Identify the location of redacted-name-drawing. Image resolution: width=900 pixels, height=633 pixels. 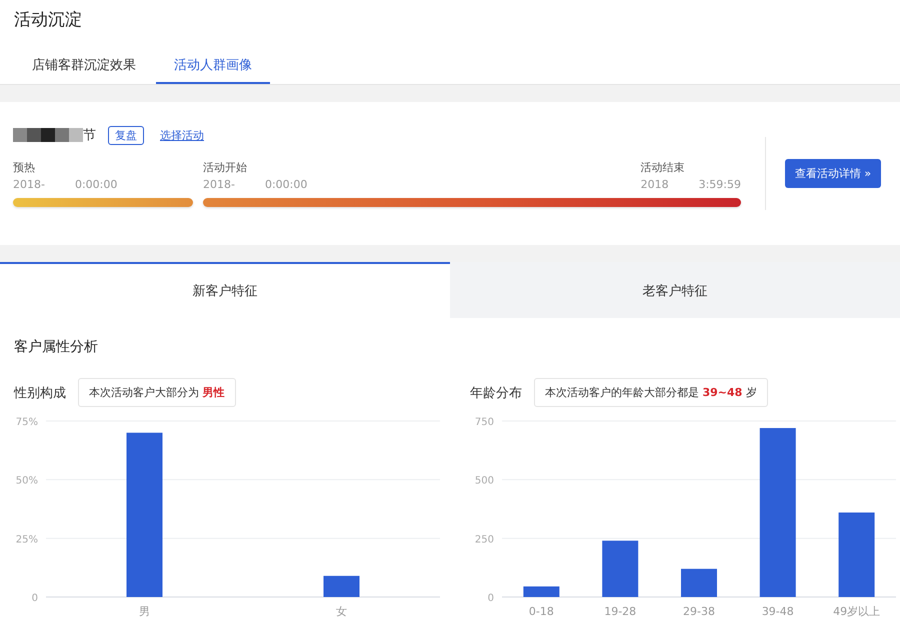
(48, 135).